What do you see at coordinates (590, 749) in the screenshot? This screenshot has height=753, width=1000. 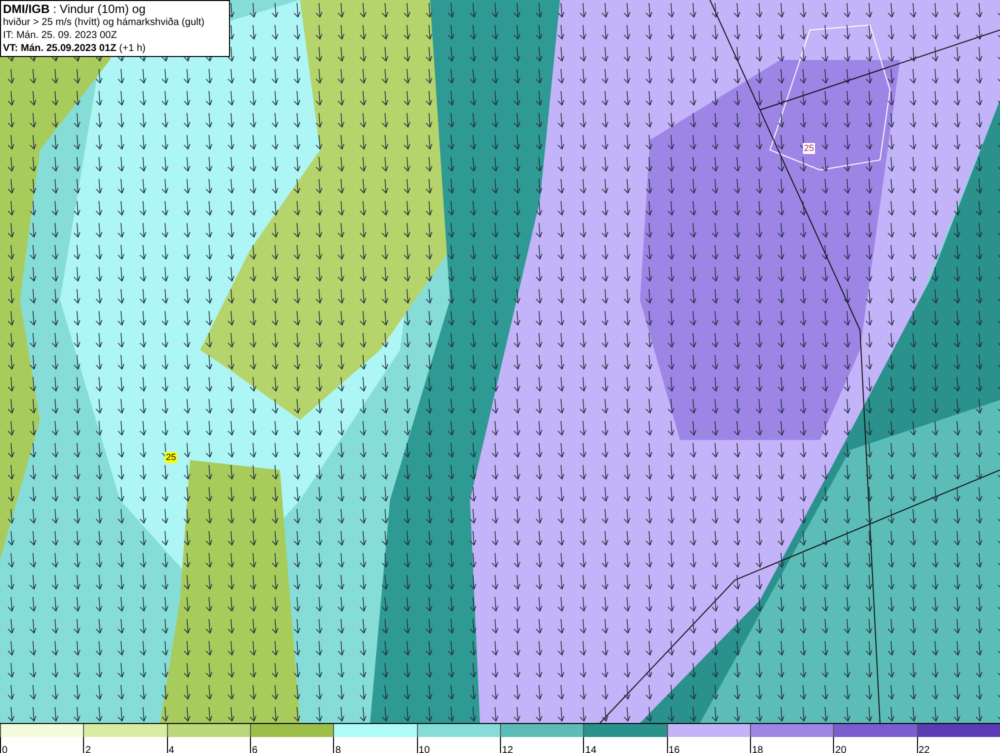 I see `legend-label: 14` at bounding box center [590, 749].